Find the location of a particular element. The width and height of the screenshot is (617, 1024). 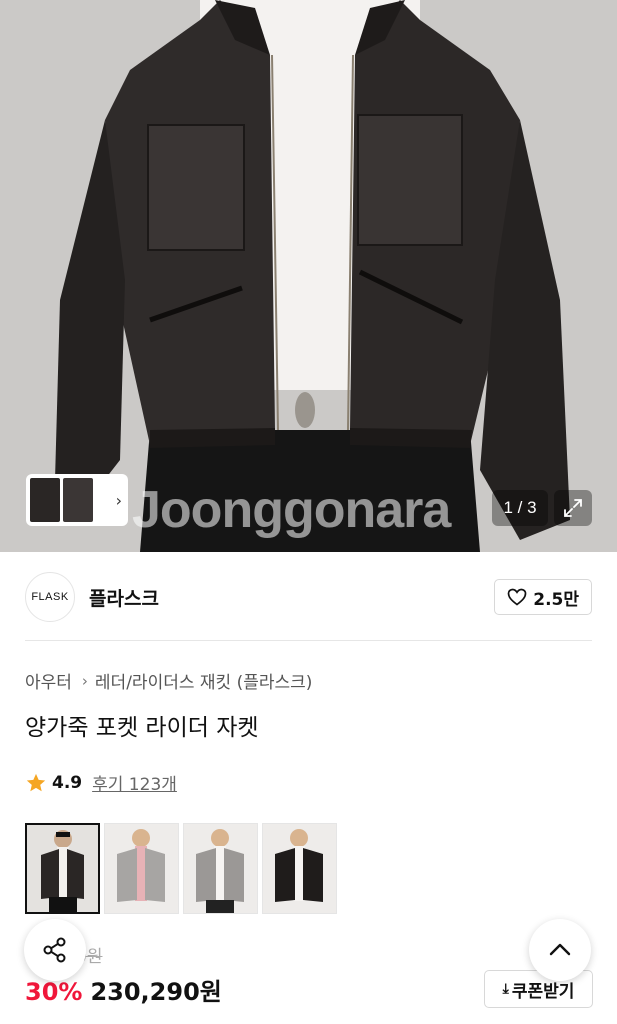

share-button is located at coordinates (55, 950).